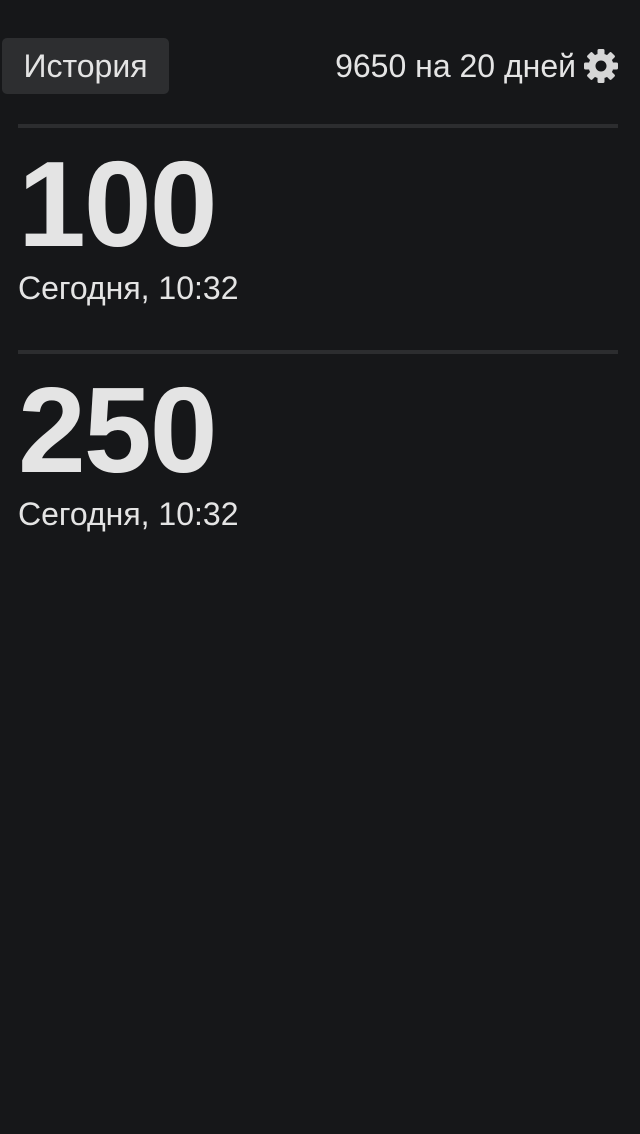 Image resolution: width=640 pixels, height=1134 pixels. I want to click on gear-icon, so click(601, 66).